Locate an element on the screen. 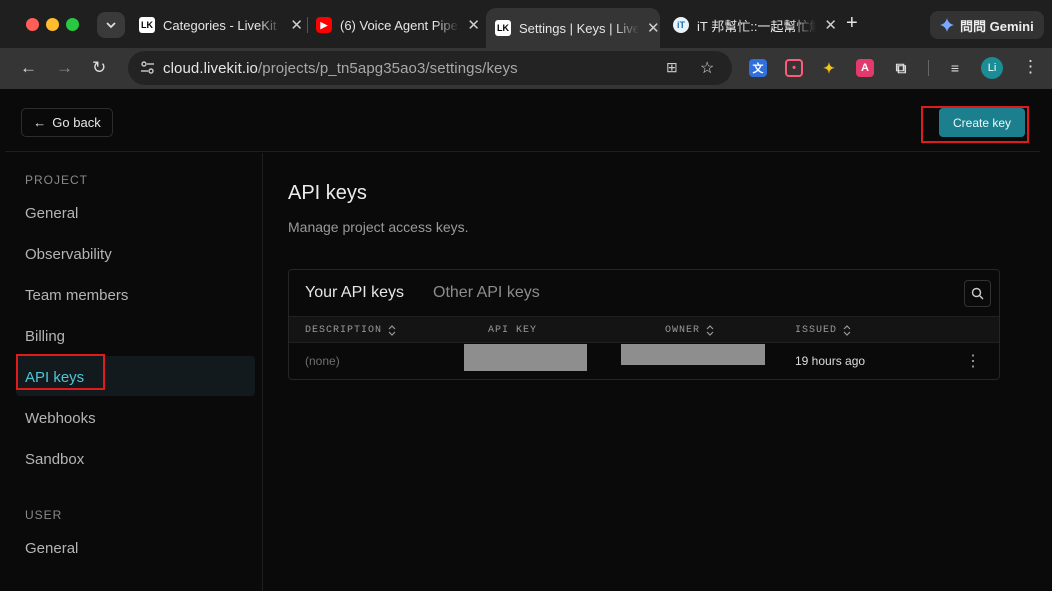 This screenshot has width=1052, height=591. redacted-api-key is located at coordinates (525, 357).